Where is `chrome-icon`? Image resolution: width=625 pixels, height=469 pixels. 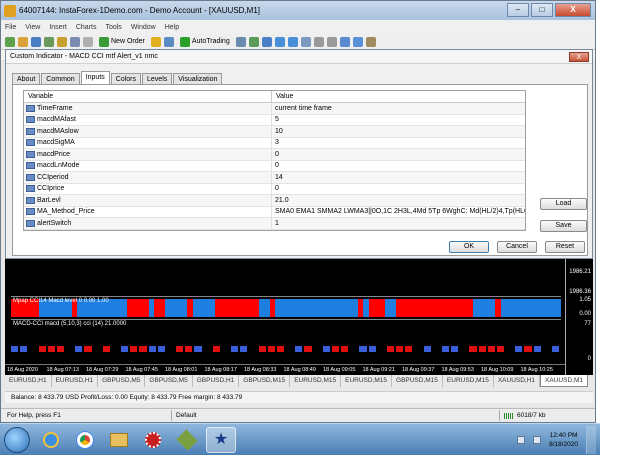 chrome-icon is located at coordinates (85, 440).